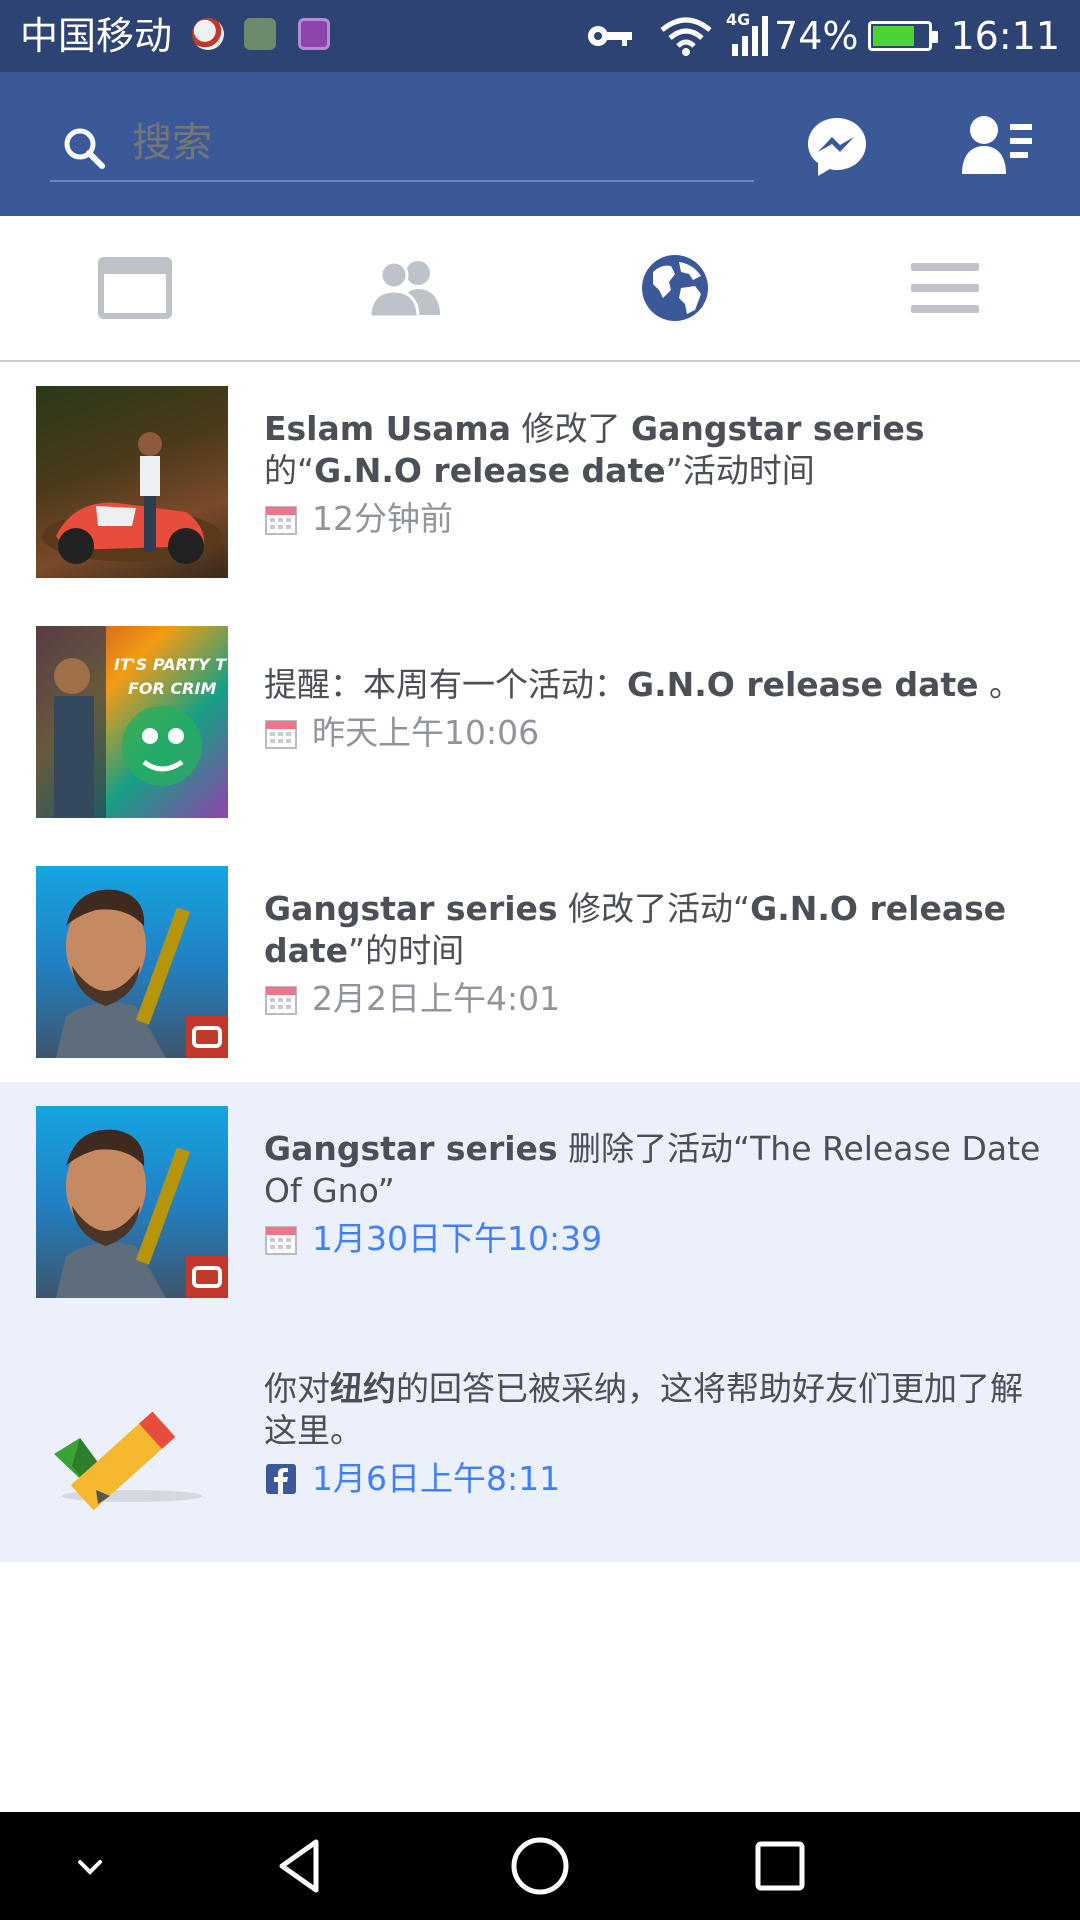 This screenshot has height=1920, width=1080. I want to click on recents-icon, so click(780, 1866).